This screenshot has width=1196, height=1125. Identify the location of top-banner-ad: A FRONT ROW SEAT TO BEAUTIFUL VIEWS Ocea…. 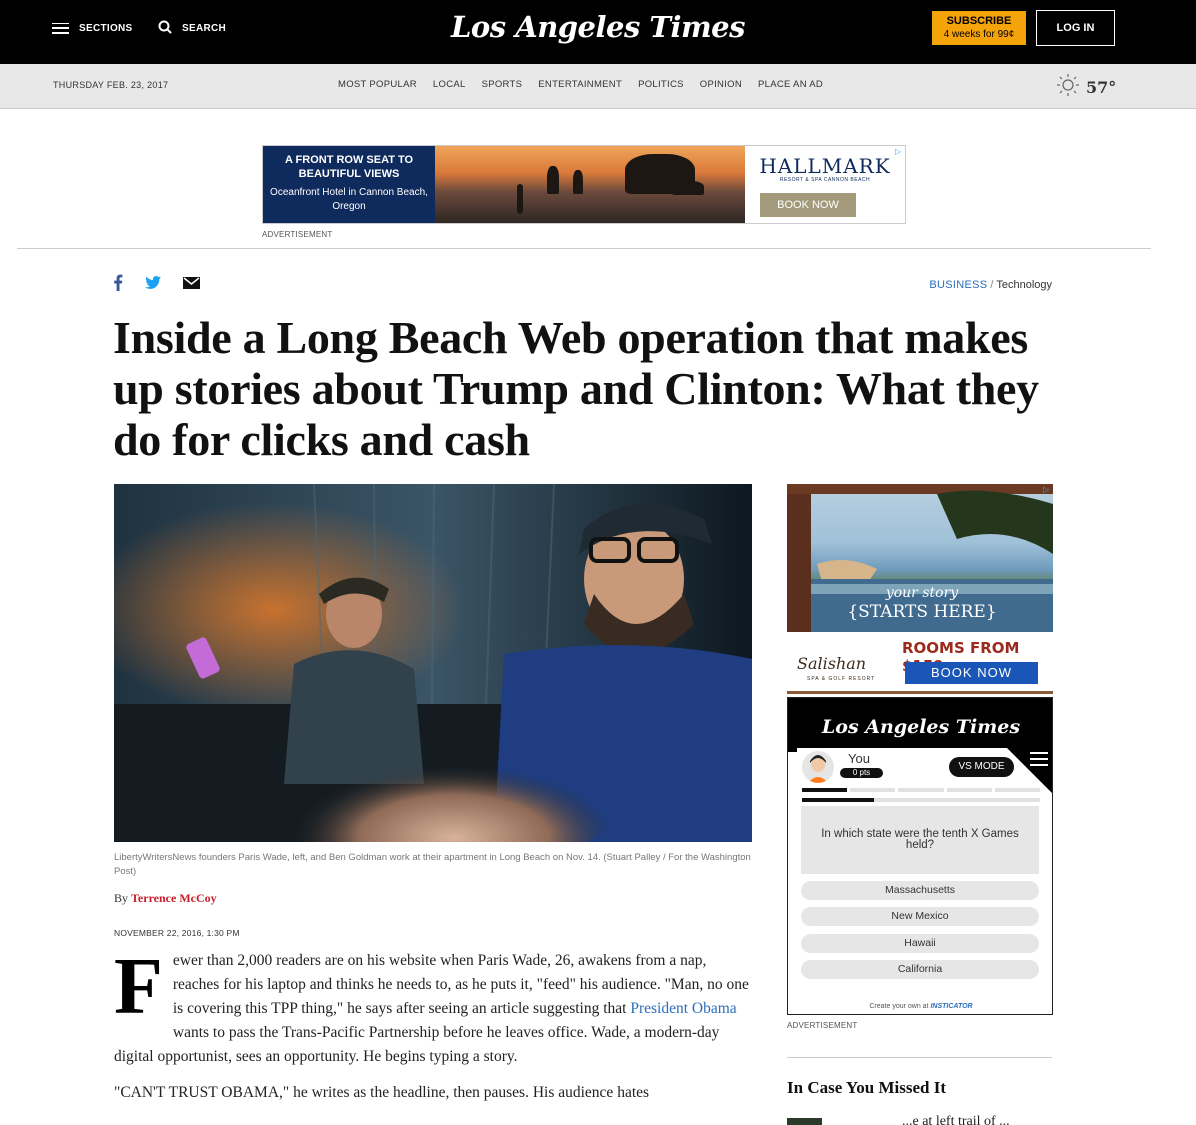
(584, 184).